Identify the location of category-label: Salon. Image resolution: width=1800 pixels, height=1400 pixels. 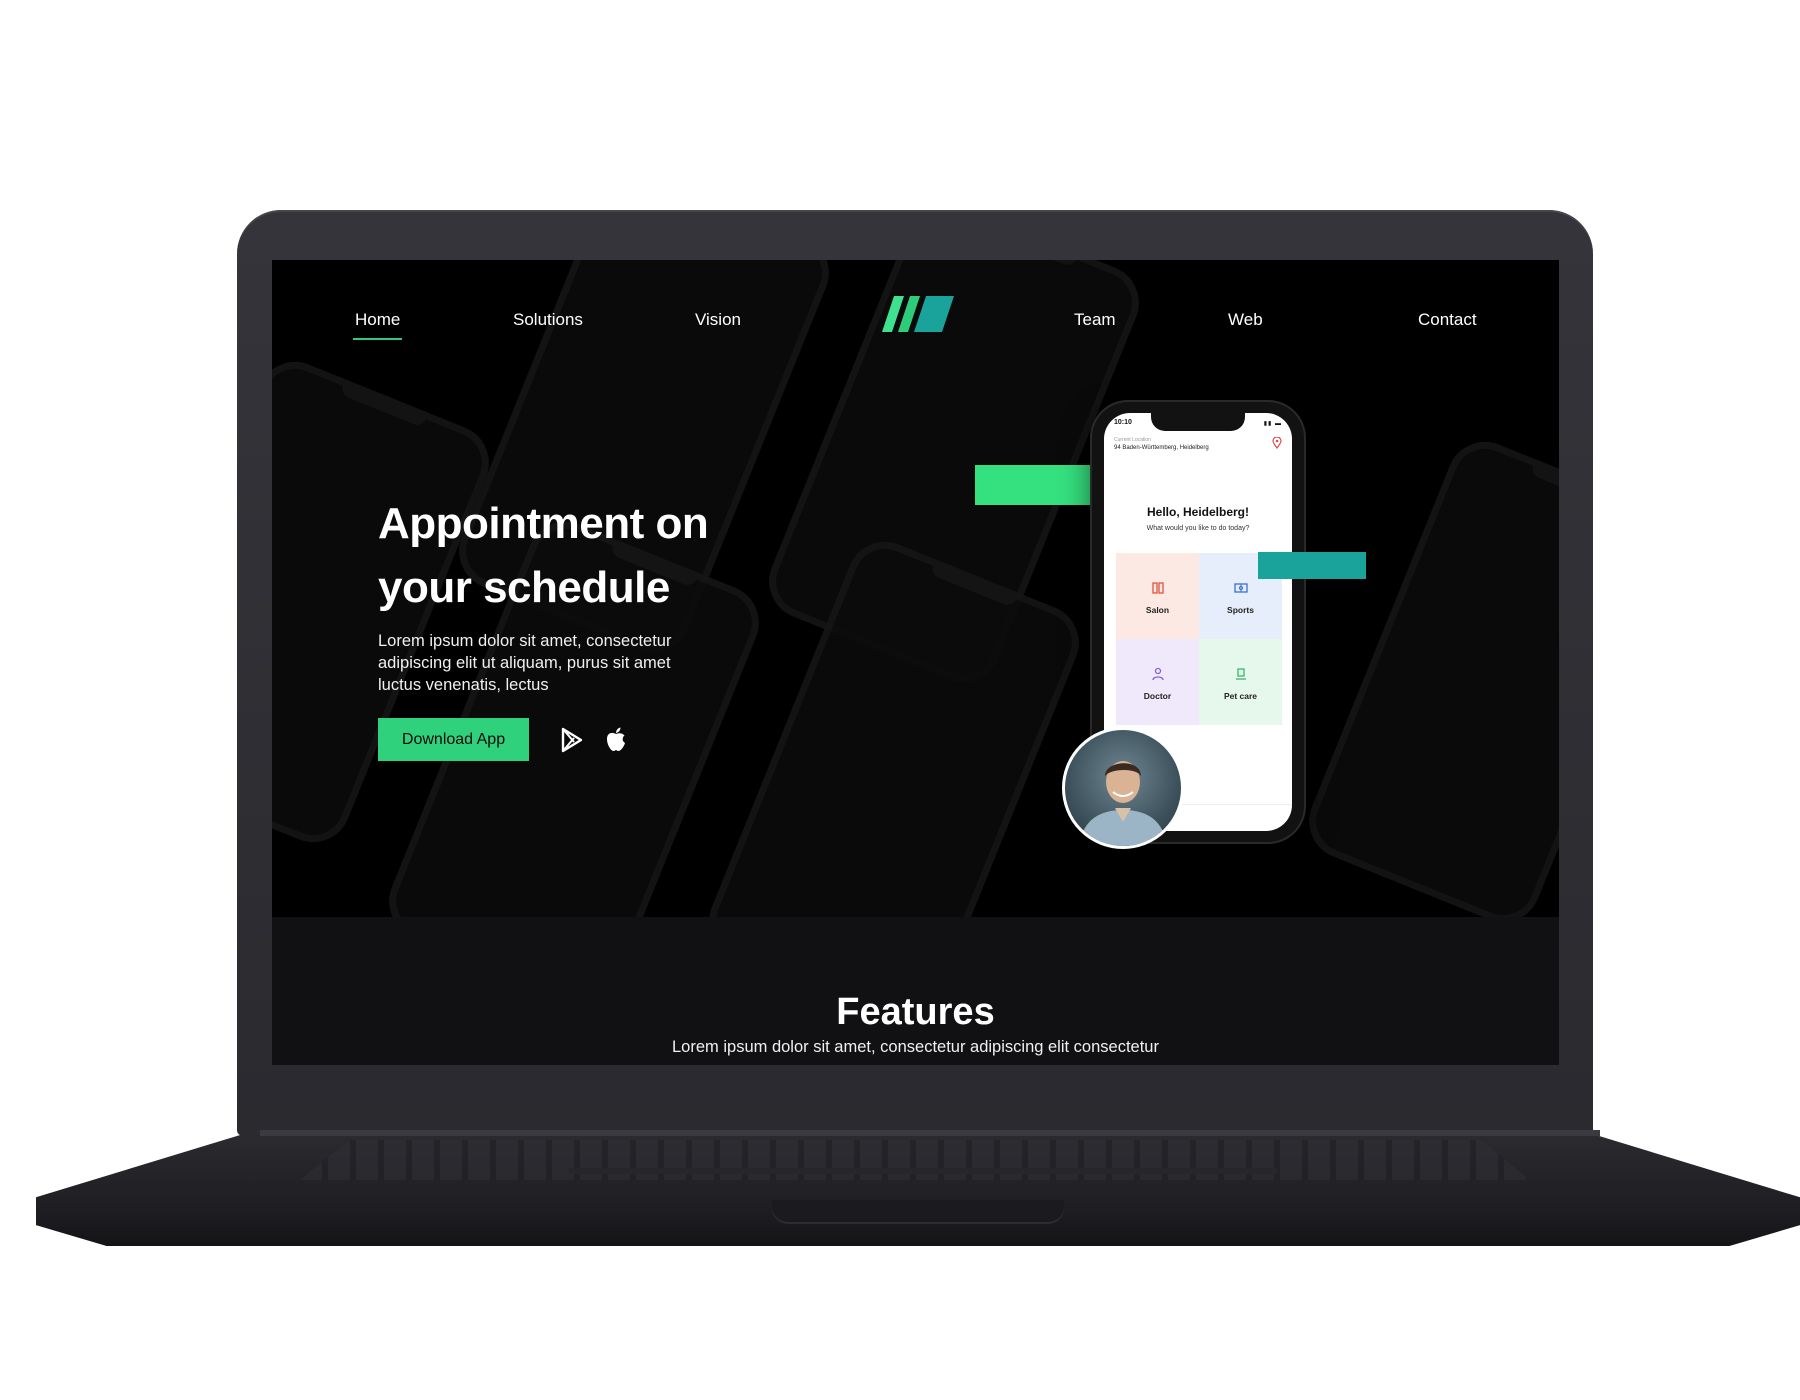
(1157, 610).